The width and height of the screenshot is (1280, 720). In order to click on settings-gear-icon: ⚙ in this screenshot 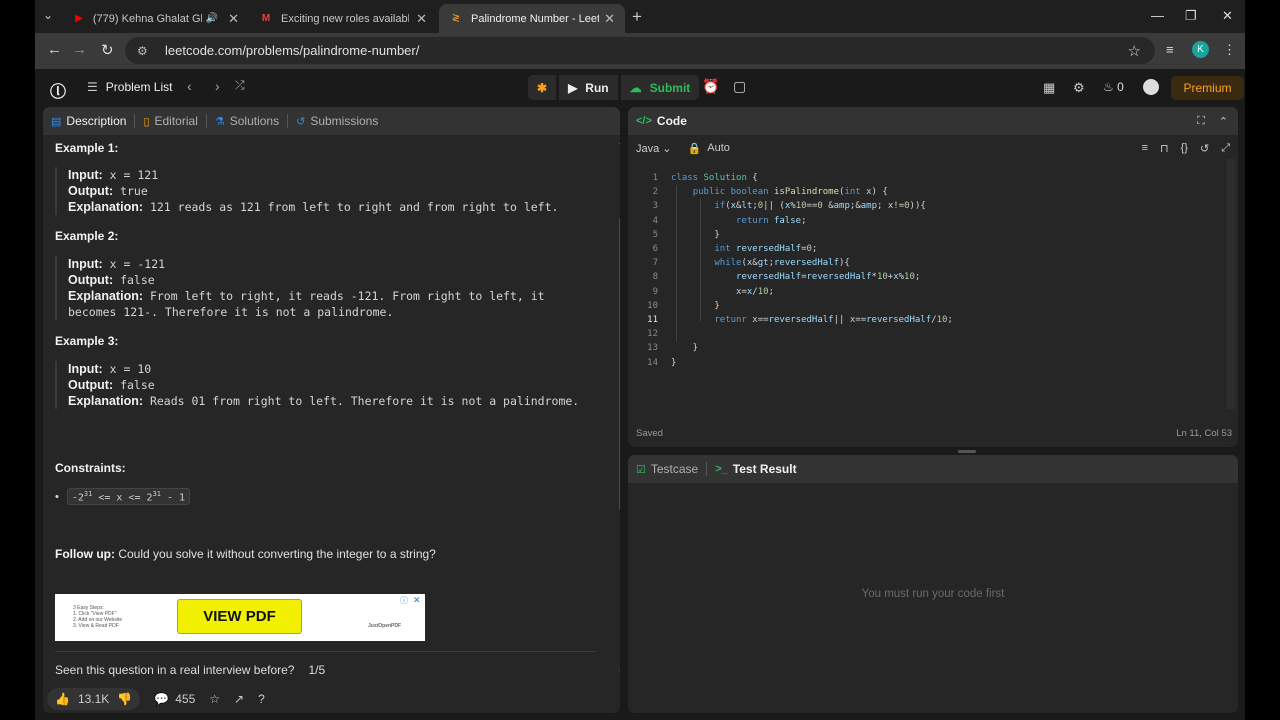, I will do `click(1079, 88)`.